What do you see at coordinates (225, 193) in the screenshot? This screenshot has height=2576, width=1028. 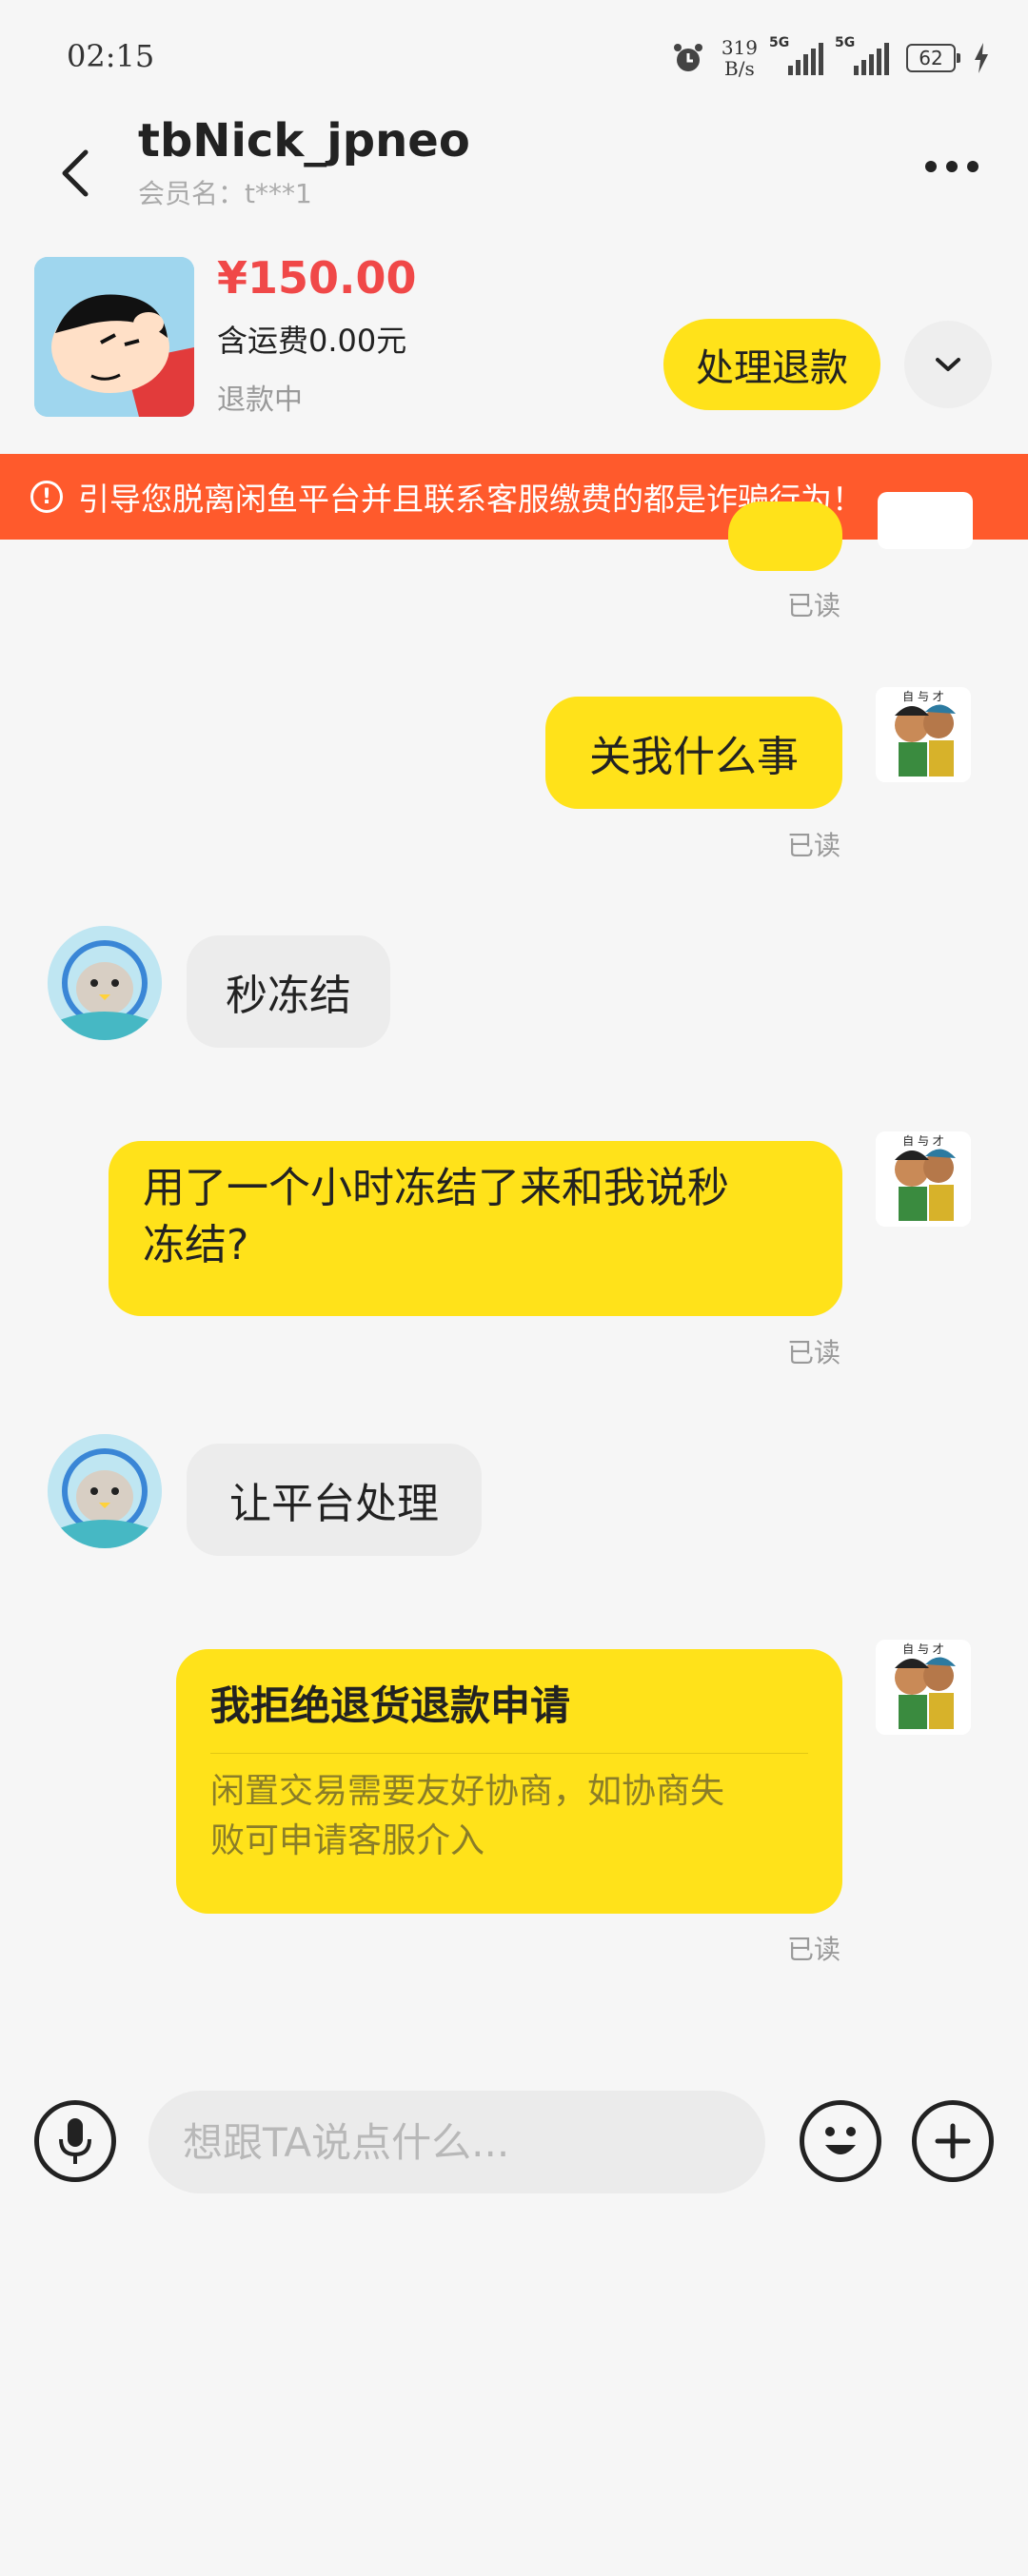 I see `member-name: 会员名：t***1` at bounding box center [225, 193].